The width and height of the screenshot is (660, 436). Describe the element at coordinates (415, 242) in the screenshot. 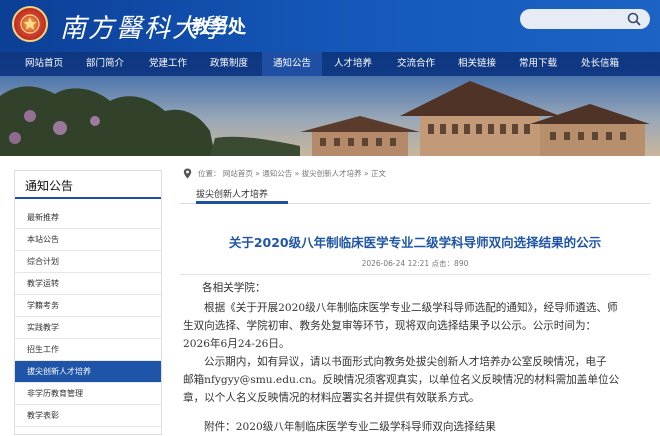

I see `article-title: 关于2020级八年制临床医学专业二级学科导师双向选择结果的公示` at that location.